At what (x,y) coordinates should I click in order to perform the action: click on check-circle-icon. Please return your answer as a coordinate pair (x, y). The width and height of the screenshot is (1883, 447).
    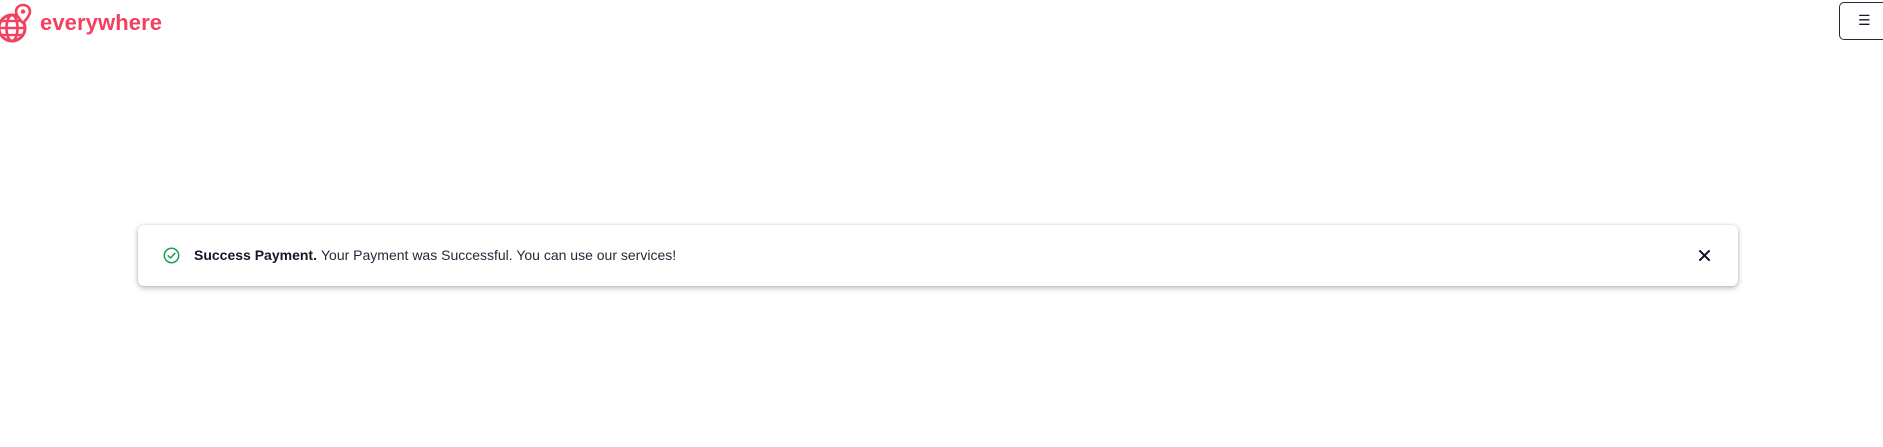
    Looking at the image, I should click on (171, 255).